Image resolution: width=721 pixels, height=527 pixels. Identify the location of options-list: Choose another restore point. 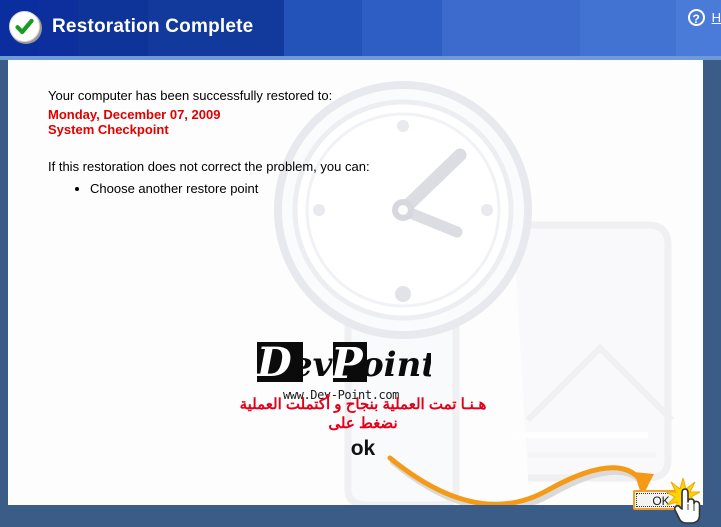
(163, 188).